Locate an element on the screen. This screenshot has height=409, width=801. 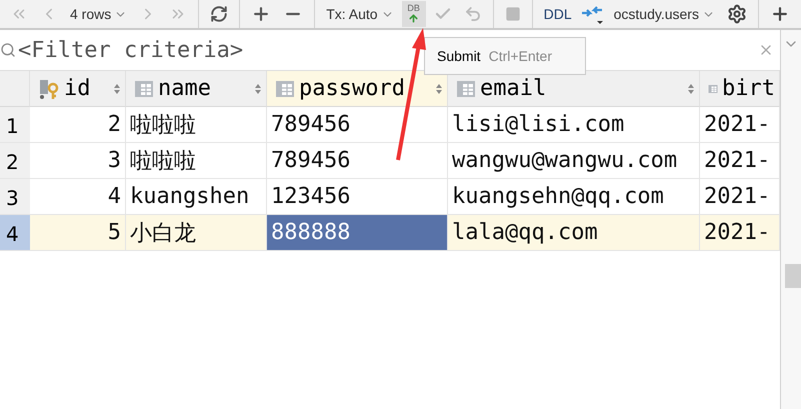
rows-dropdown: 4 rows is located at coordinates (99, 14).